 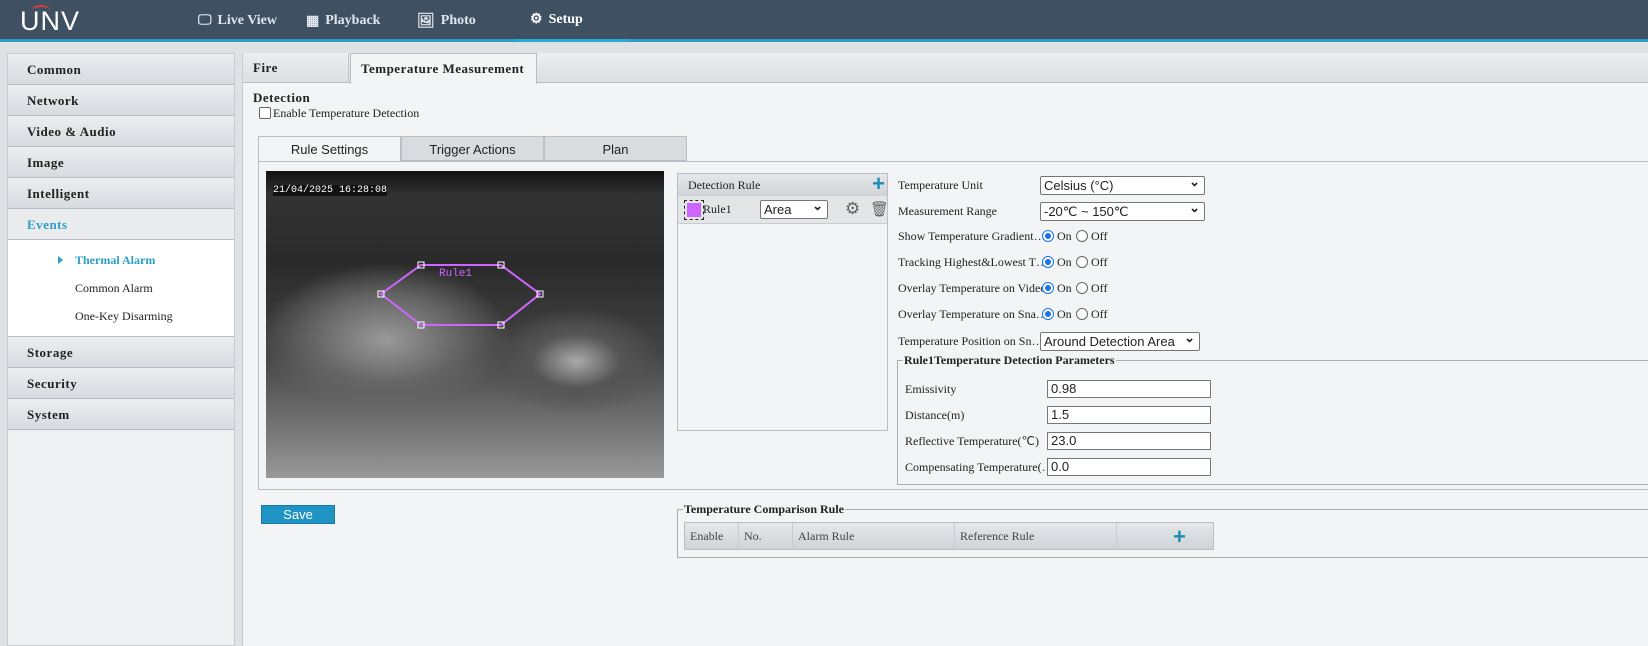 What do you see at coordinates (121, 100) in the screenshot?
I see `sidebar-item-network: Network` at bounding box center [121, 100].